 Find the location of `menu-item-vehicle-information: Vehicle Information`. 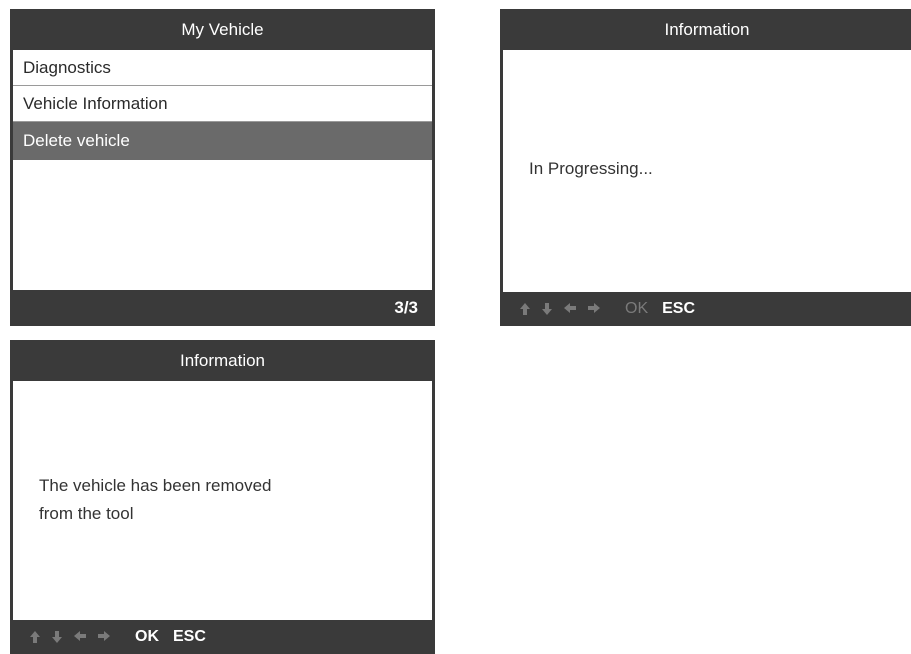

menu-item-vehicle-information: Vehicle Information is located at coordinates (222, 104).